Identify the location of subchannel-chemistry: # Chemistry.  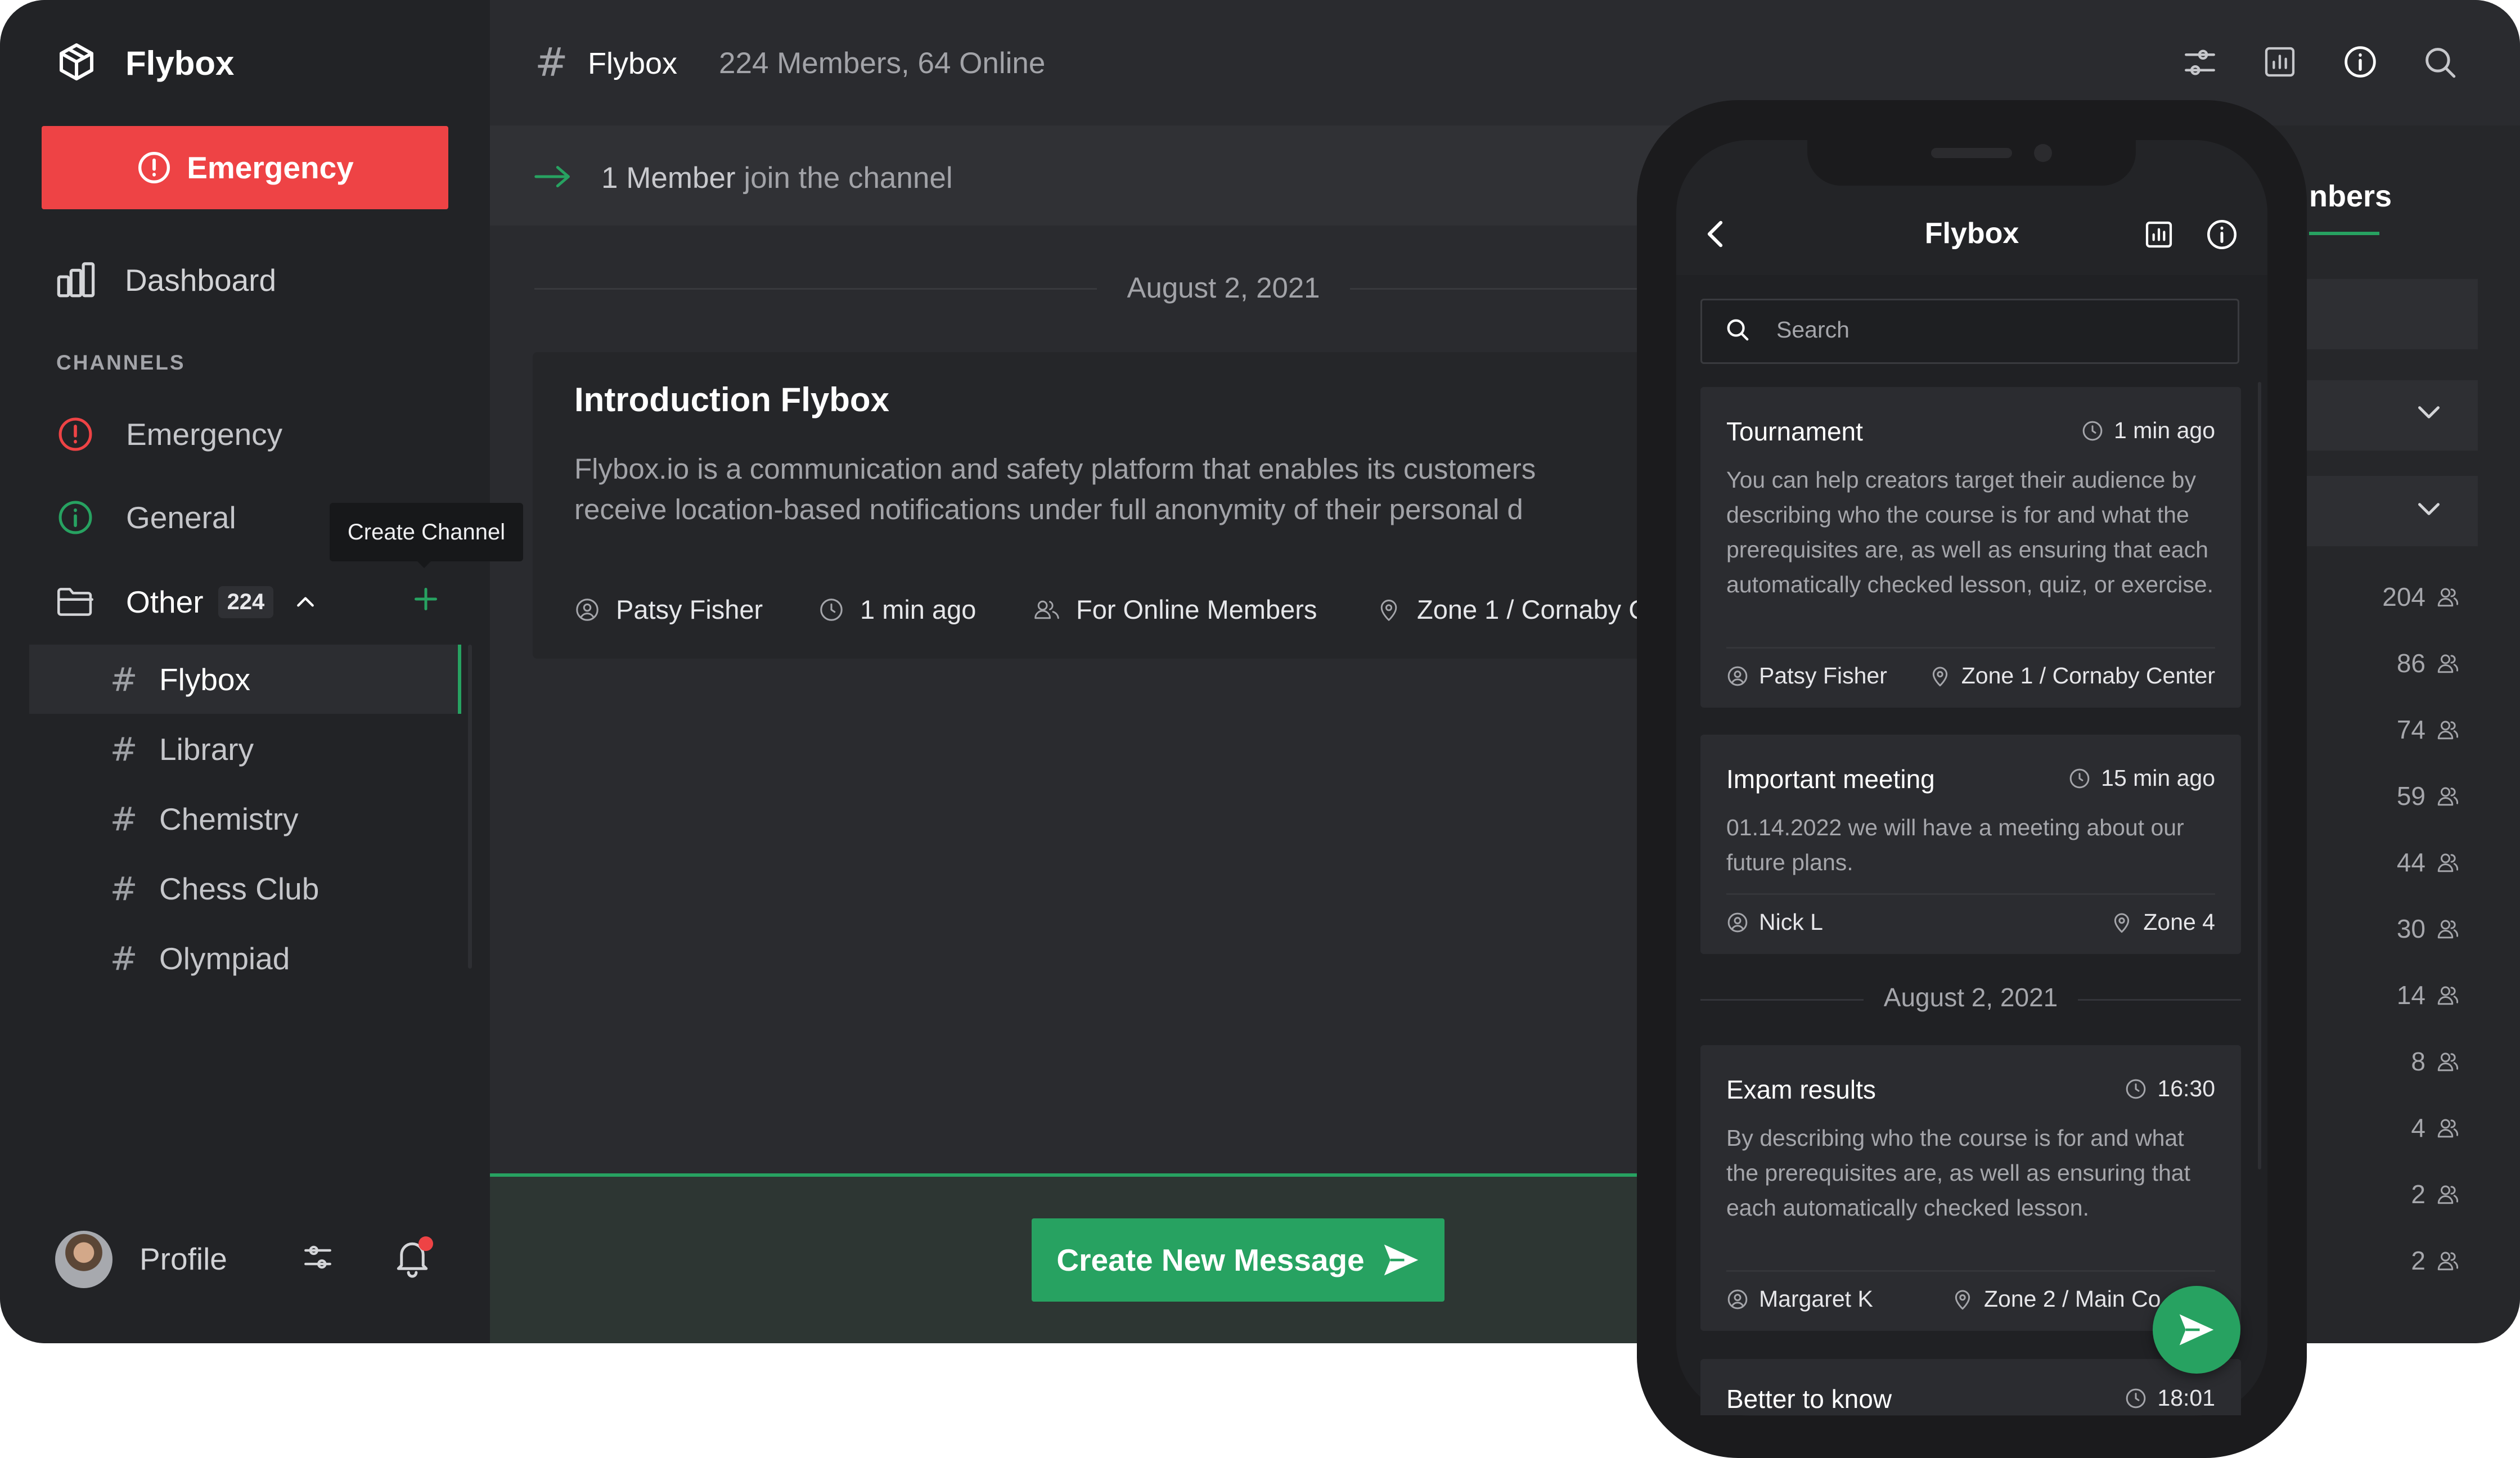
(244, 818).